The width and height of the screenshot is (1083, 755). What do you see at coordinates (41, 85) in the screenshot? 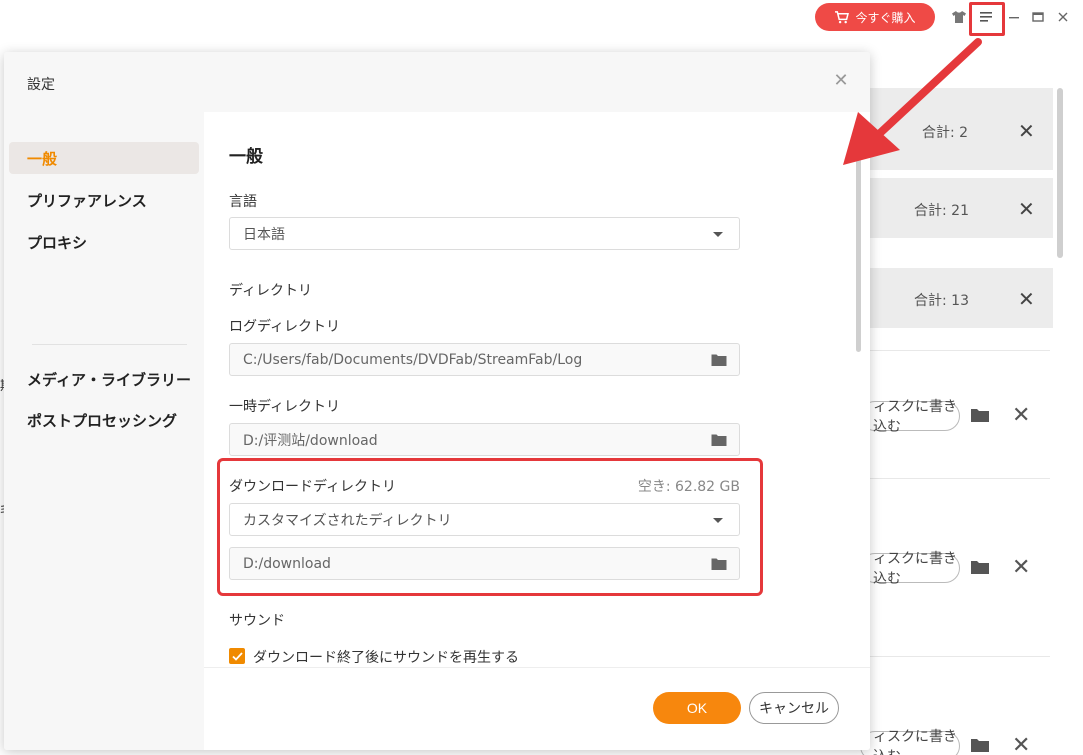
I see `dialog-title: 設定` at bounding box center [41, 85].